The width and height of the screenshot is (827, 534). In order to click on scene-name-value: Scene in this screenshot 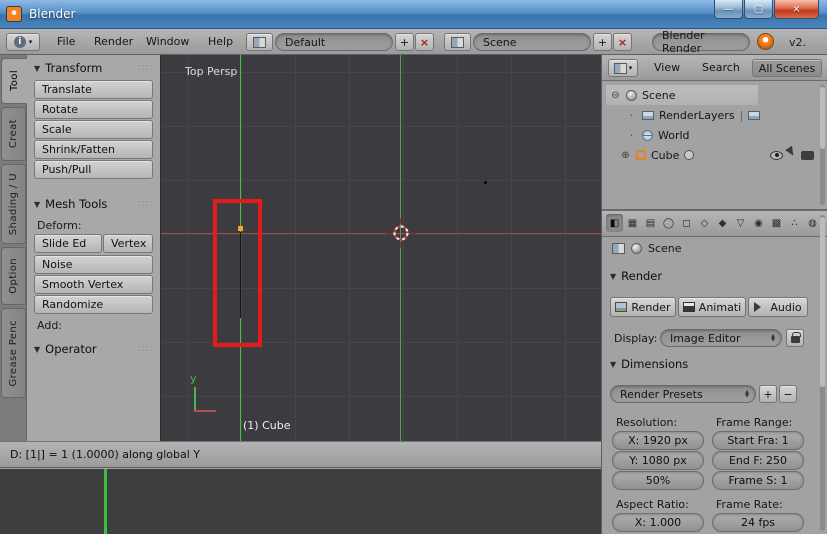, I will do `click(500, 42)`.